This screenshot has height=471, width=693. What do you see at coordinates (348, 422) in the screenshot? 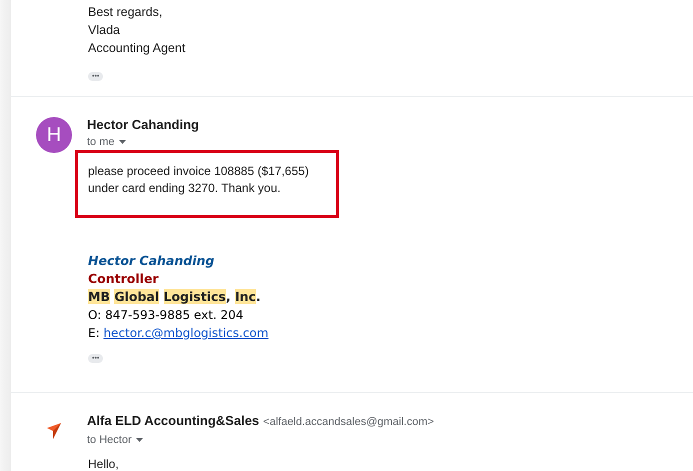
I see `sender-address: <alfaeld.accandsales@gmail.com>` at bounding box center [348, 422].